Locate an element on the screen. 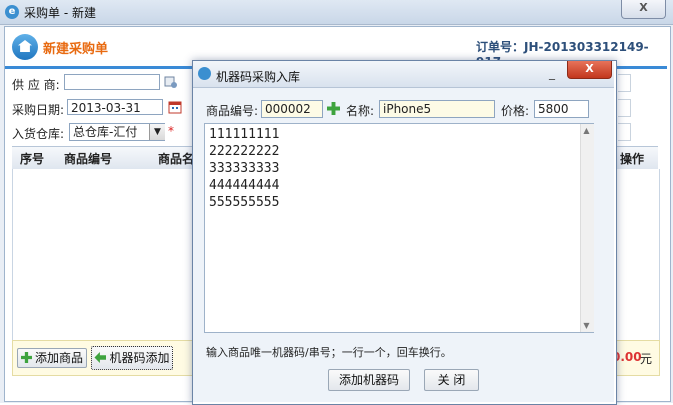 The height and width of the screenshot is (405, 673). col-action: 操作 is located at coordinates (632, 159).